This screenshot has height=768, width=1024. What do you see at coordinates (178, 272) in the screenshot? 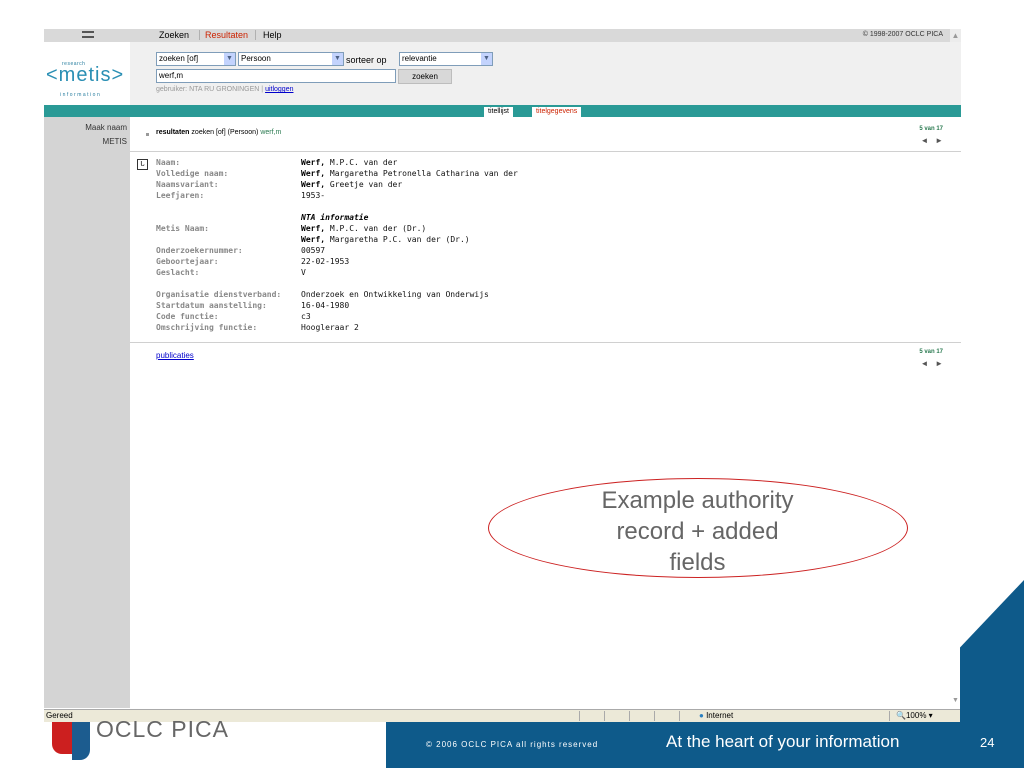
I see `field-label: Geslacht:` at bounding box center [178, 272].